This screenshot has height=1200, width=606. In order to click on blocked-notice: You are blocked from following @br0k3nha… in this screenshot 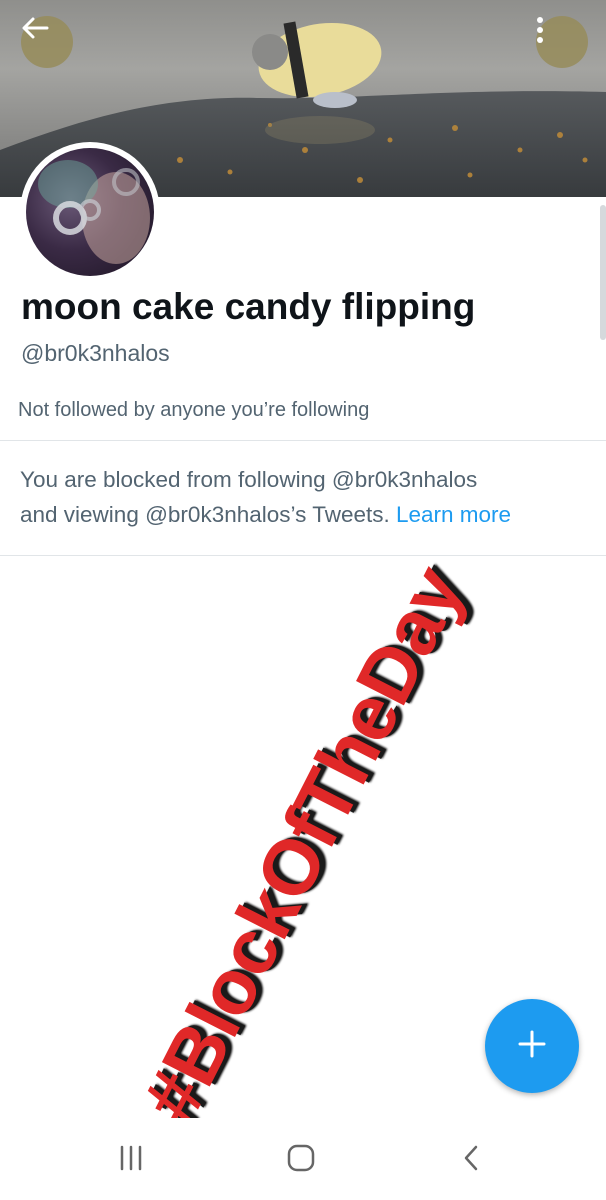, I will do `click(310, 497)`.